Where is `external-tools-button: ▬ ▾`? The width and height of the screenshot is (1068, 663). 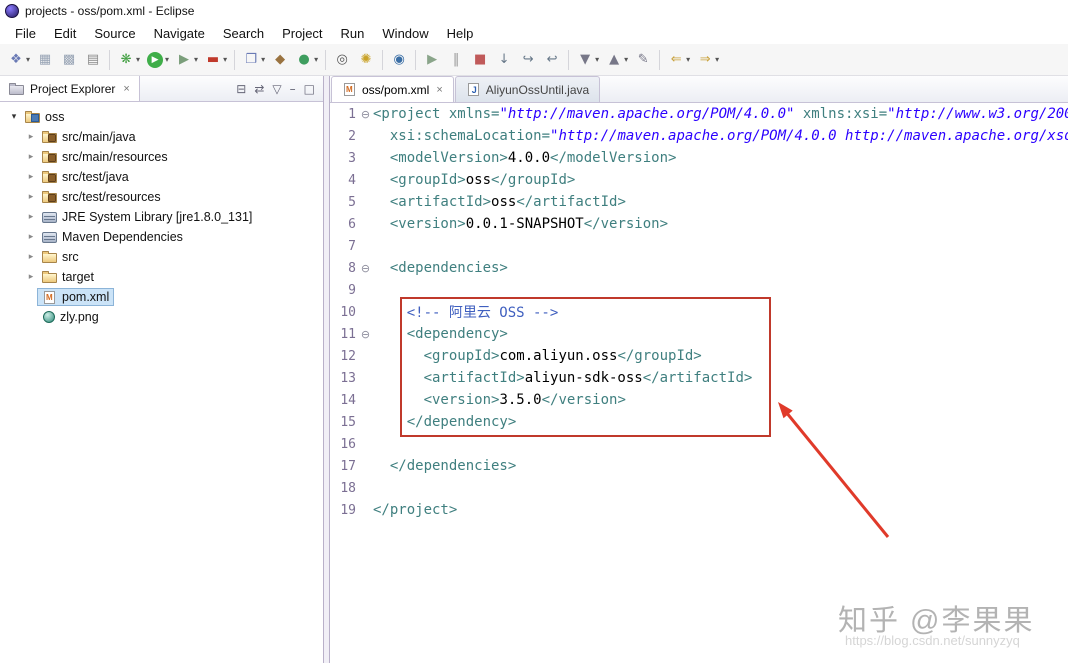
external-tools-button: ▬ ▾ is located at coordinates (215, 60).